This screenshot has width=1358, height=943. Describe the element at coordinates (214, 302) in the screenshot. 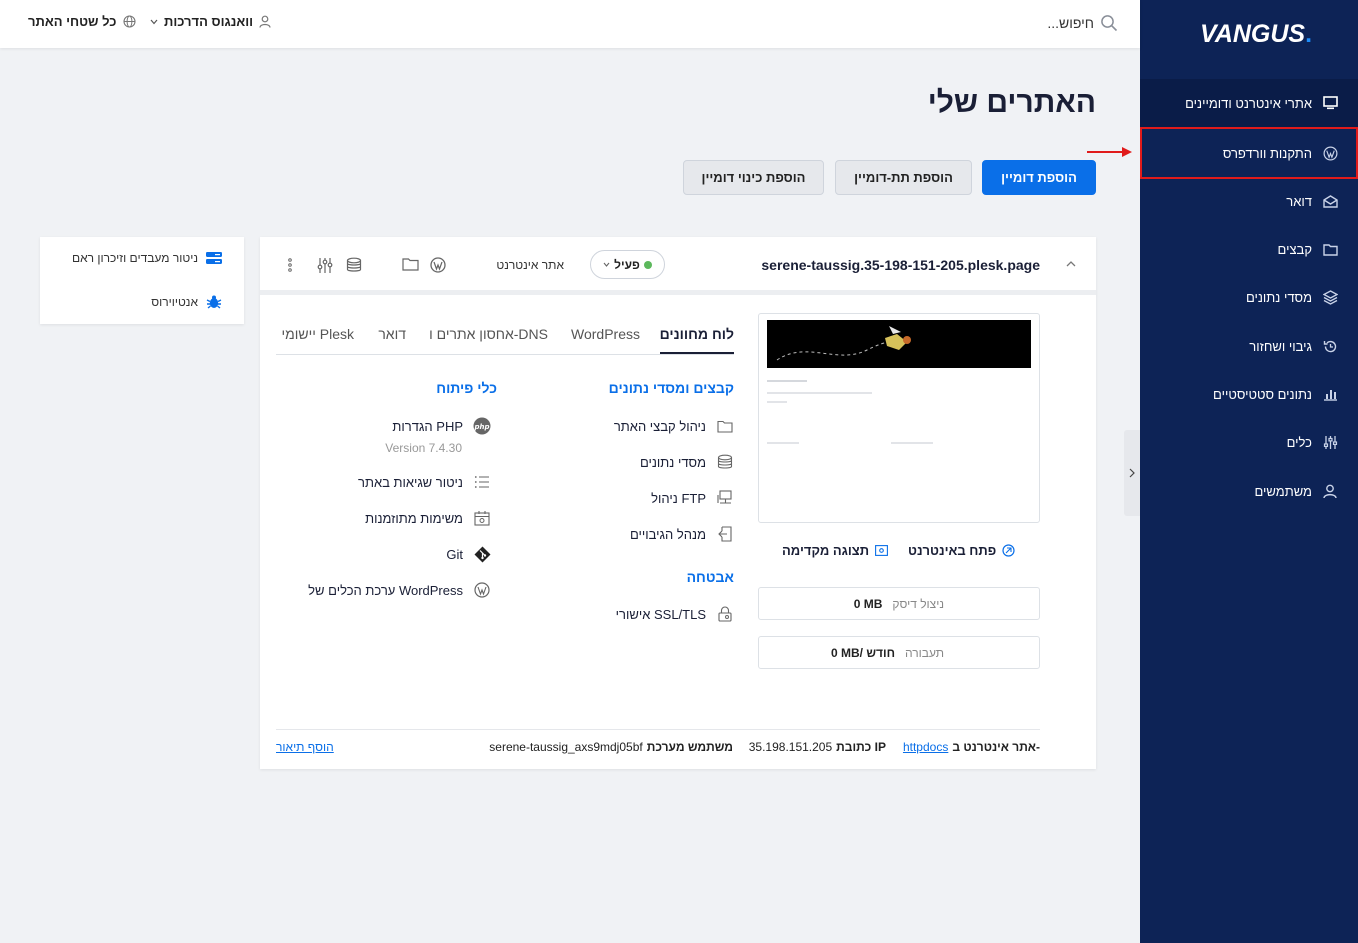

I see `bug-icon` at that location.